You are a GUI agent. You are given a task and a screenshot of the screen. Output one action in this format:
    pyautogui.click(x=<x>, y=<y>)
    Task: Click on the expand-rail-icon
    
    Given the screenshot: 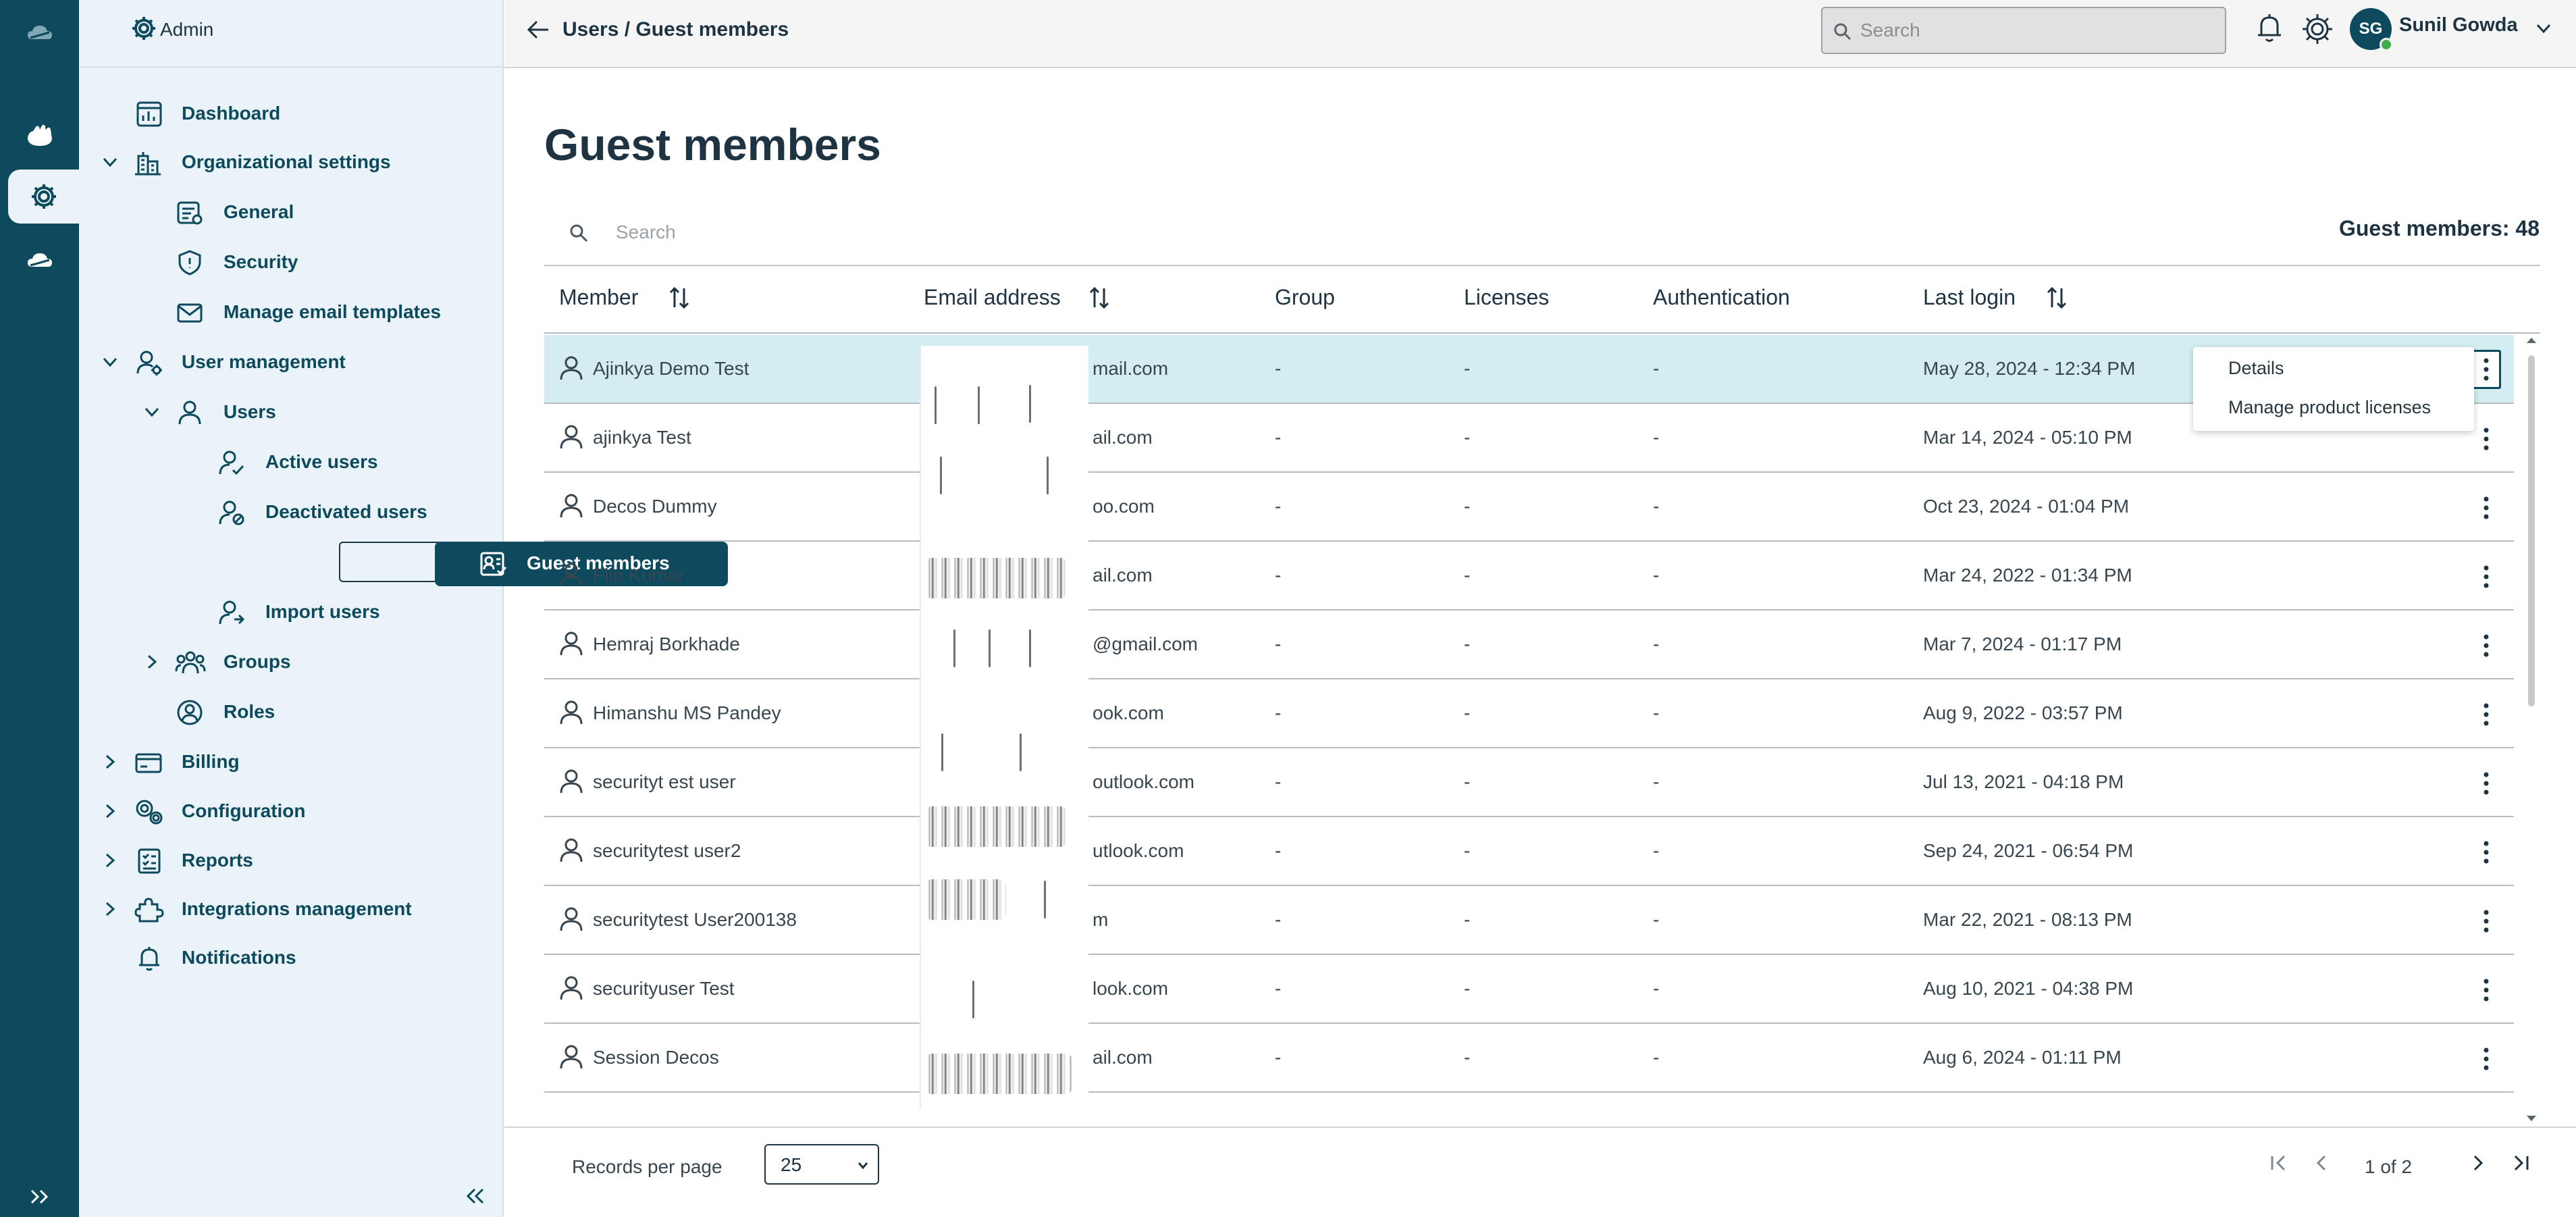 What is the action you would take?
    pyautogui.click(x=39, y=1193)
    